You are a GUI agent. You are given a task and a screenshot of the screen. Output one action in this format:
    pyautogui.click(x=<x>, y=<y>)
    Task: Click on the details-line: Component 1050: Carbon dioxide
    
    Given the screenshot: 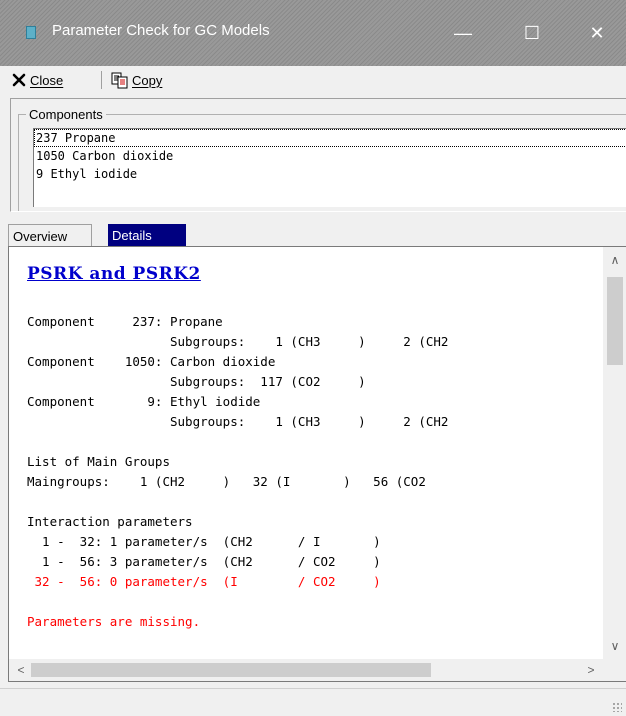 What is the action you would take?
    pyautogui.click(x=151, y=361)
    